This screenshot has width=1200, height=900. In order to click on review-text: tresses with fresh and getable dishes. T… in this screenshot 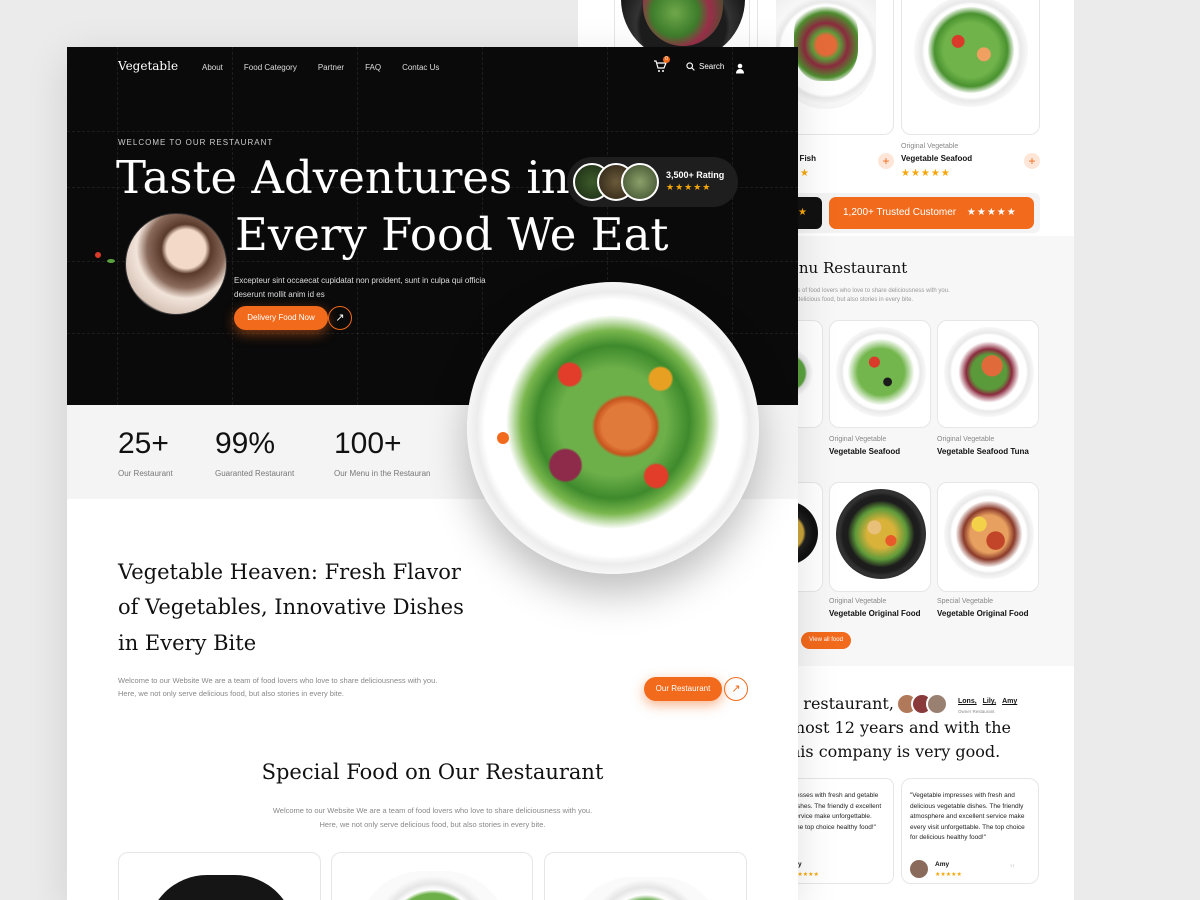, I will do `click(837, 811)`.